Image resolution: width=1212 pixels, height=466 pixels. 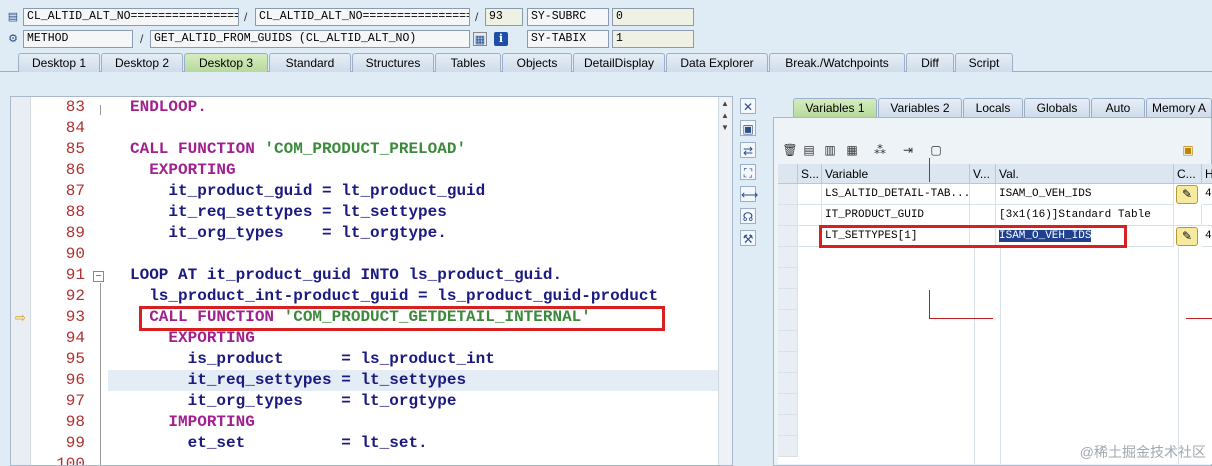 I want to click on fold-guide, so click(x=100, y=374).